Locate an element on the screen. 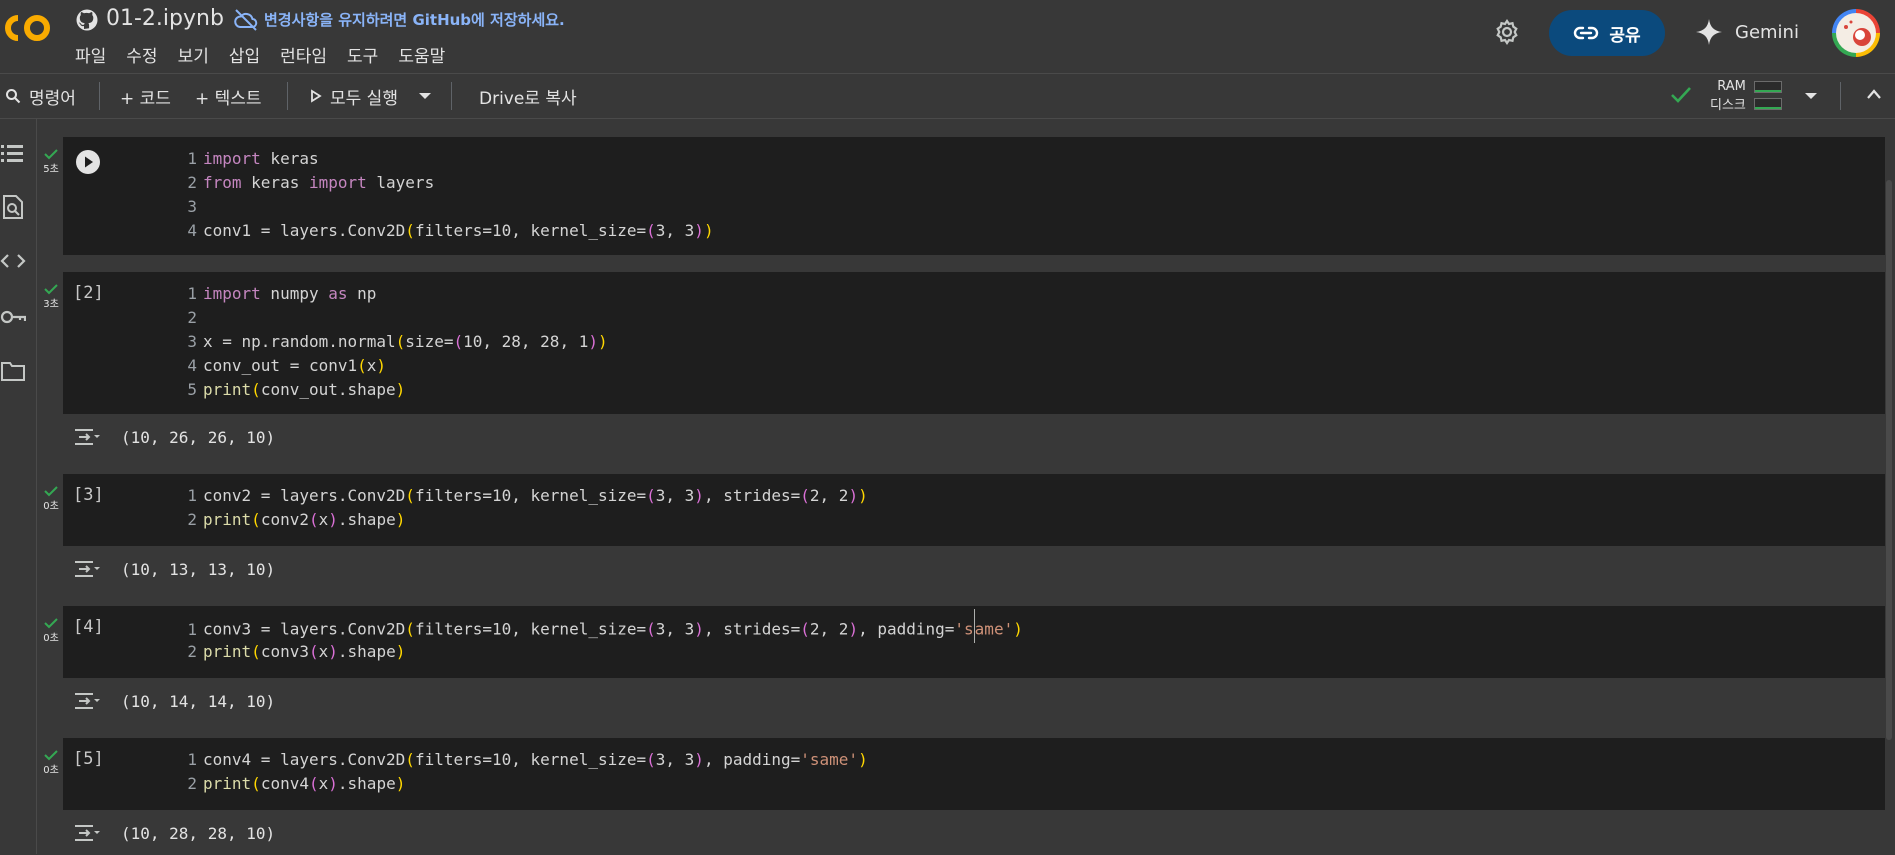  scrollbar is located at coordinates (1889, 460).